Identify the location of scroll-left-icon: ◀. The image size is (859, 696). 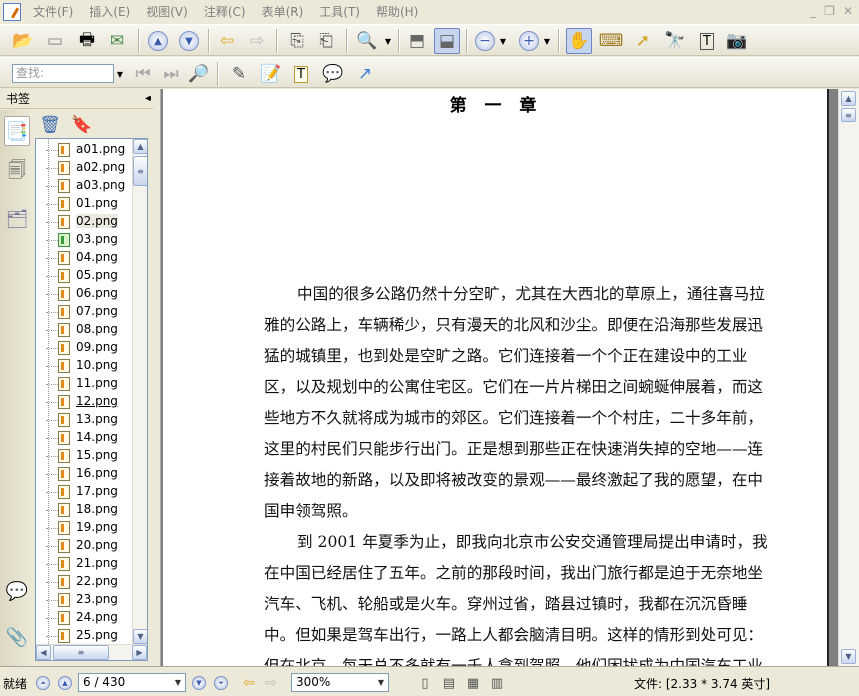
(43, 652).